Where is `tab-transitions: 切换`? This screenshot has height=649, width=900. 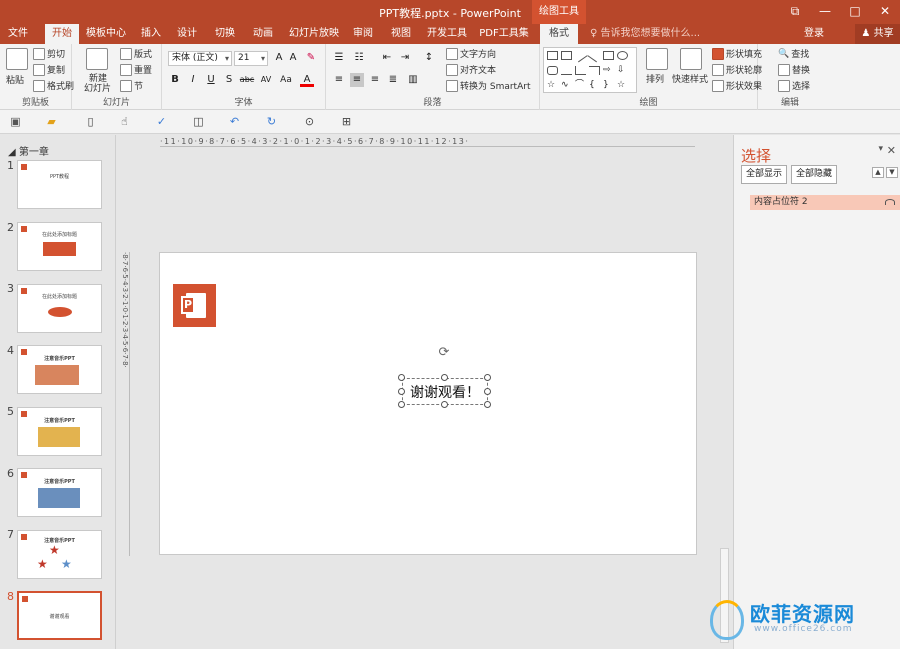 tab-transitions: 切换 is located at coordinates (225, 34).